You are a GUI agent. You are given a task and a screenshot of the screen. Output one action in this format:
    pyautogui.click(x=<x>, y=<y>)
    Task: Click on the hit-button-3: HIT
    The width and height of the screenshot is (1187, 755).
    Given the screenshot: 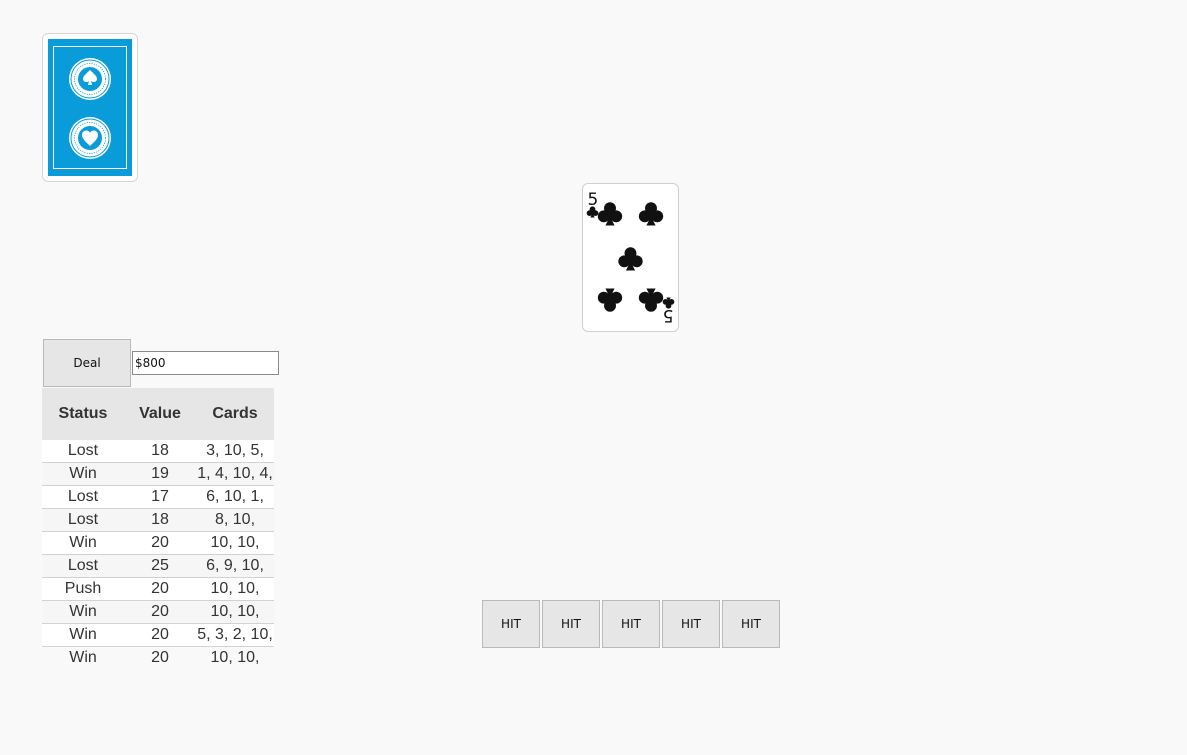 What is the action you would take?
    pyautogui.click(x=631, y=624)
    